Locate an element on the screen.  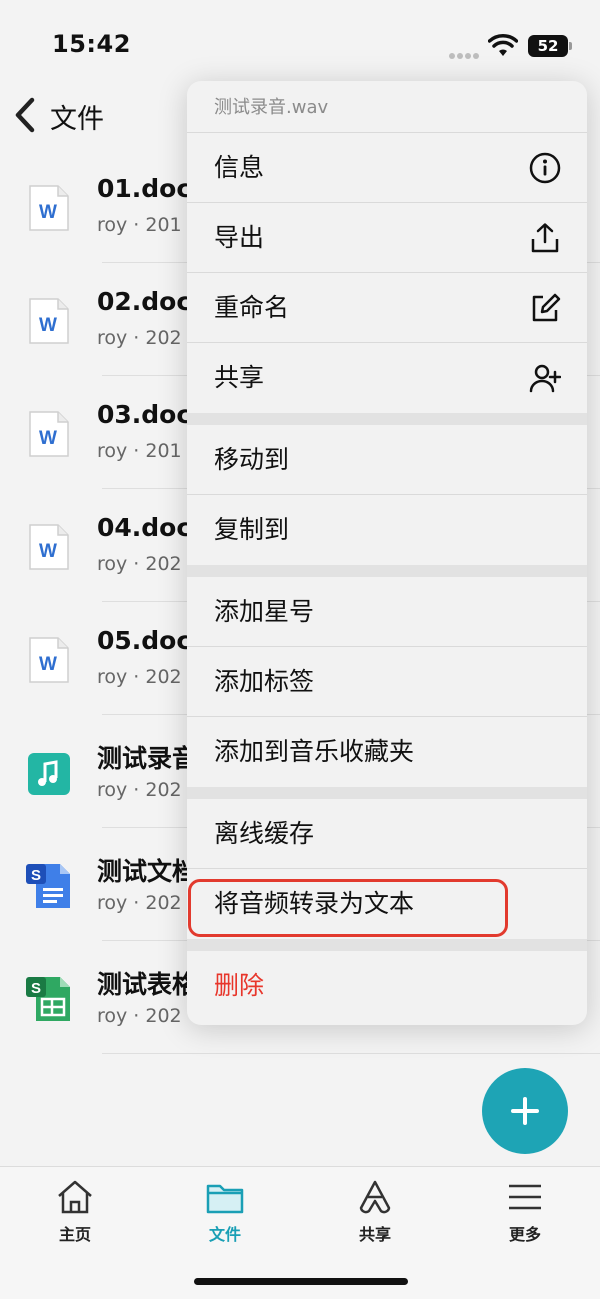
menu-title: 测试录音.wav is located at coordinates (387, 107).